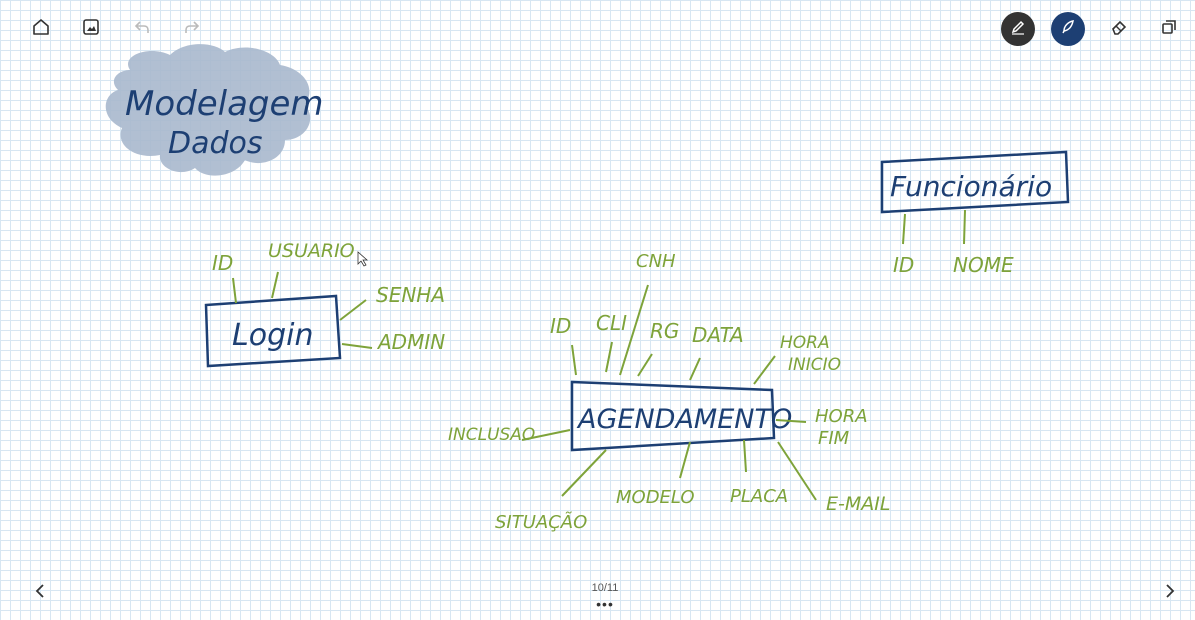 The height and width of the screenshot is (620, 1195). Describe the element at coordinates (410, 342) in the screenshot. I see `login-attr-admin: ADMIN` at that location.